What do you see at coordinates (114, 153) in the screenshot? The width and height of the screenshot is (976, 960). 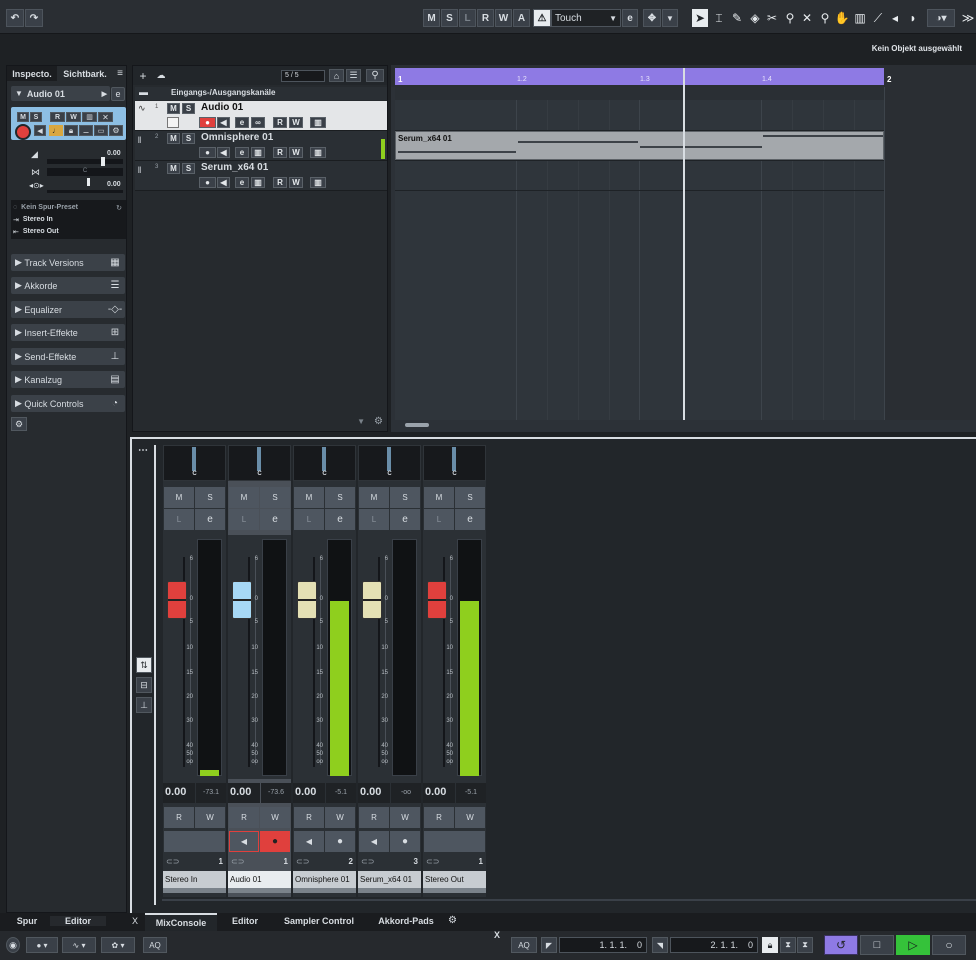 I see `volume-value: 0.00` at bounding box center [114, 153].